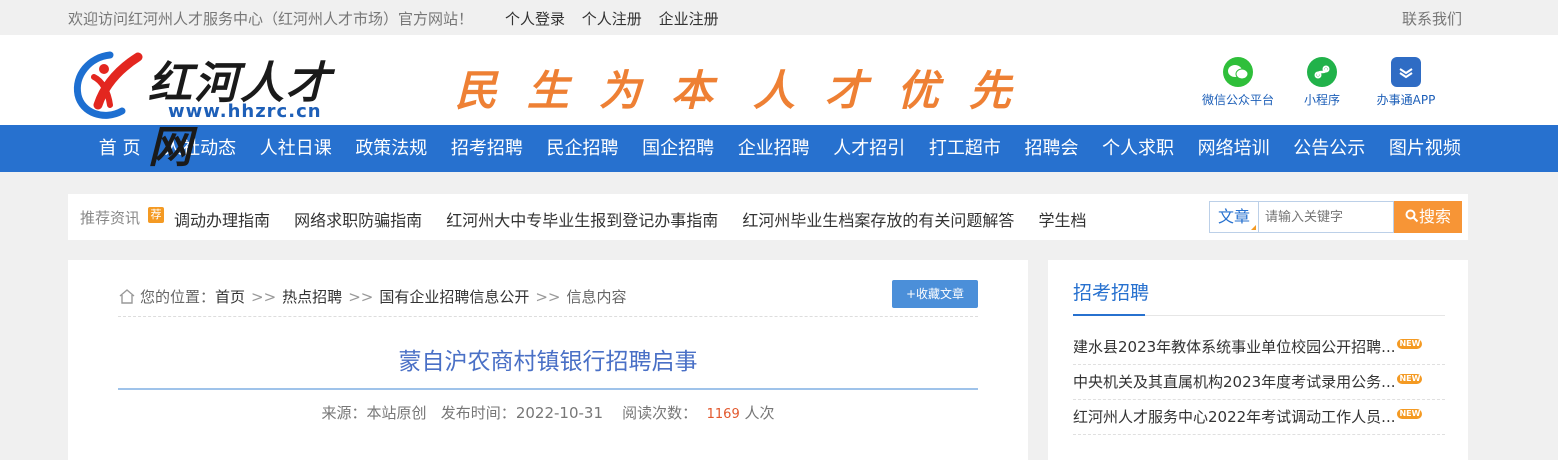 Image resolution: width=1558 pixels, height=460 pixels. Describe the element at coordinates (119, 148) in the screenshot. I see `nav-home: 首 页` at that location.